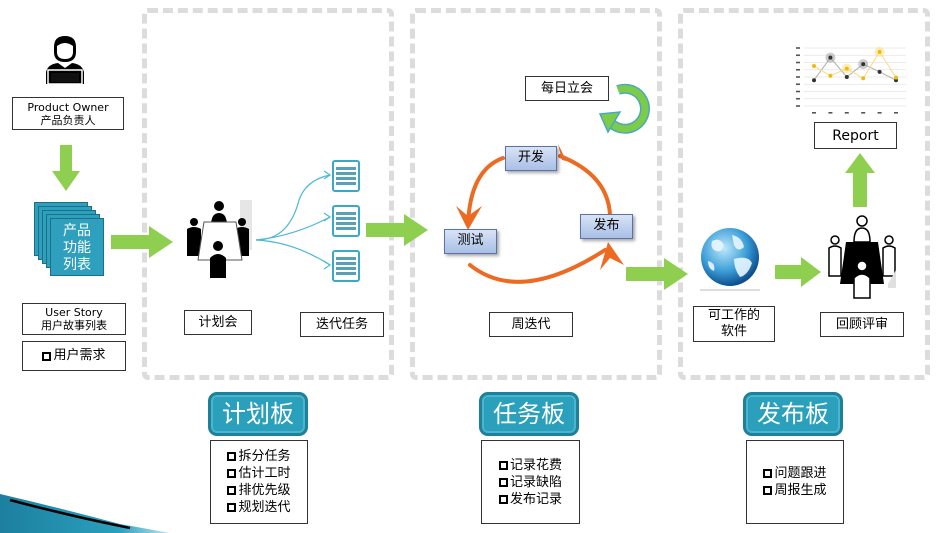  Describe the element at coordinates (730, 259) in the screenshot. I see `globe-icon` at that location.